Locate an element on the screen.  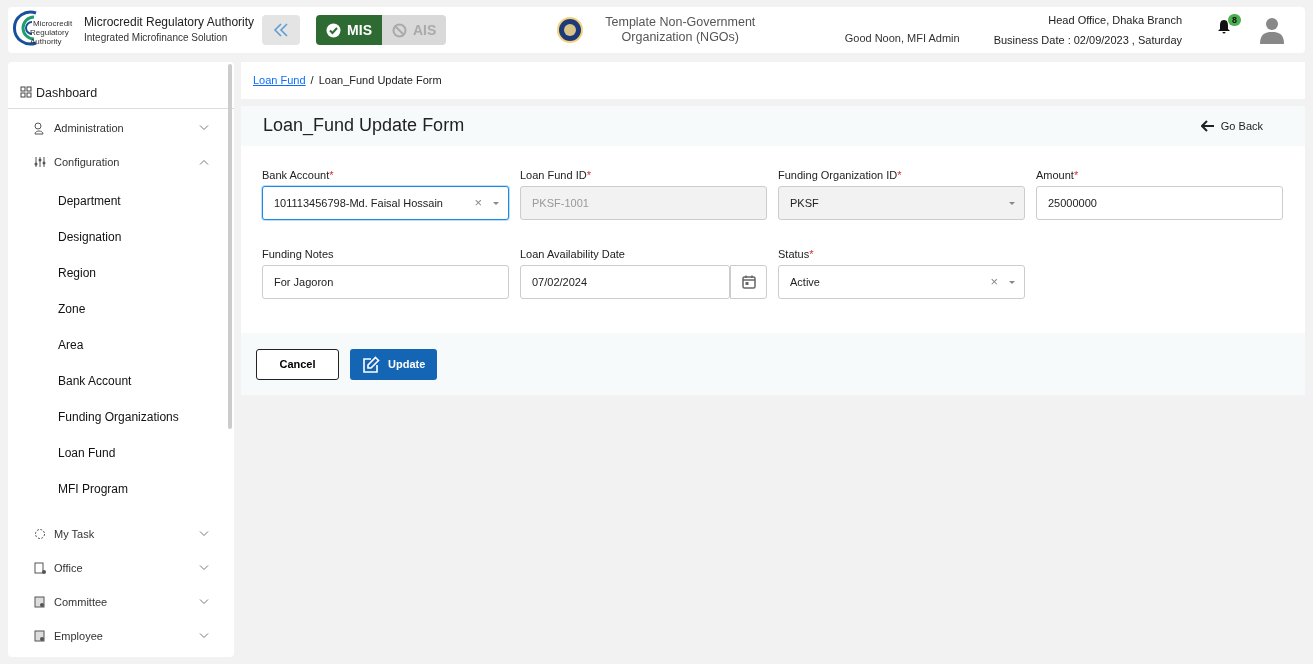
business-date: Business Date : 02/09/2023 , Saturday is located at coordinates (1087, 40).